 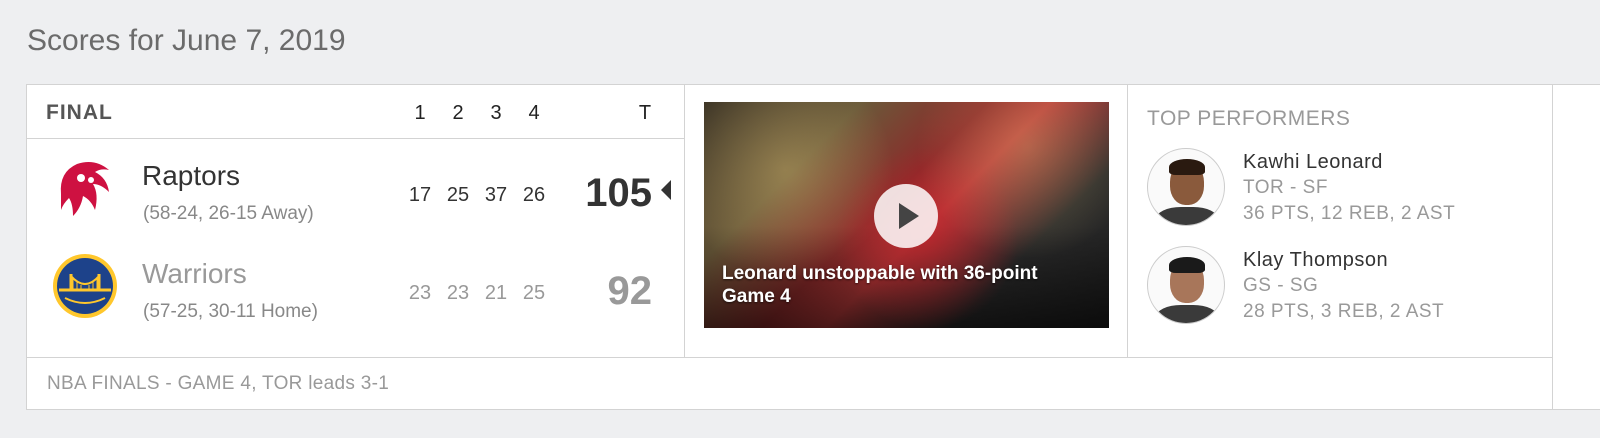 What do you see at coordinates (645, 113) in the screenshot?
I see `total-header: T` at bounding box center [645, 113].